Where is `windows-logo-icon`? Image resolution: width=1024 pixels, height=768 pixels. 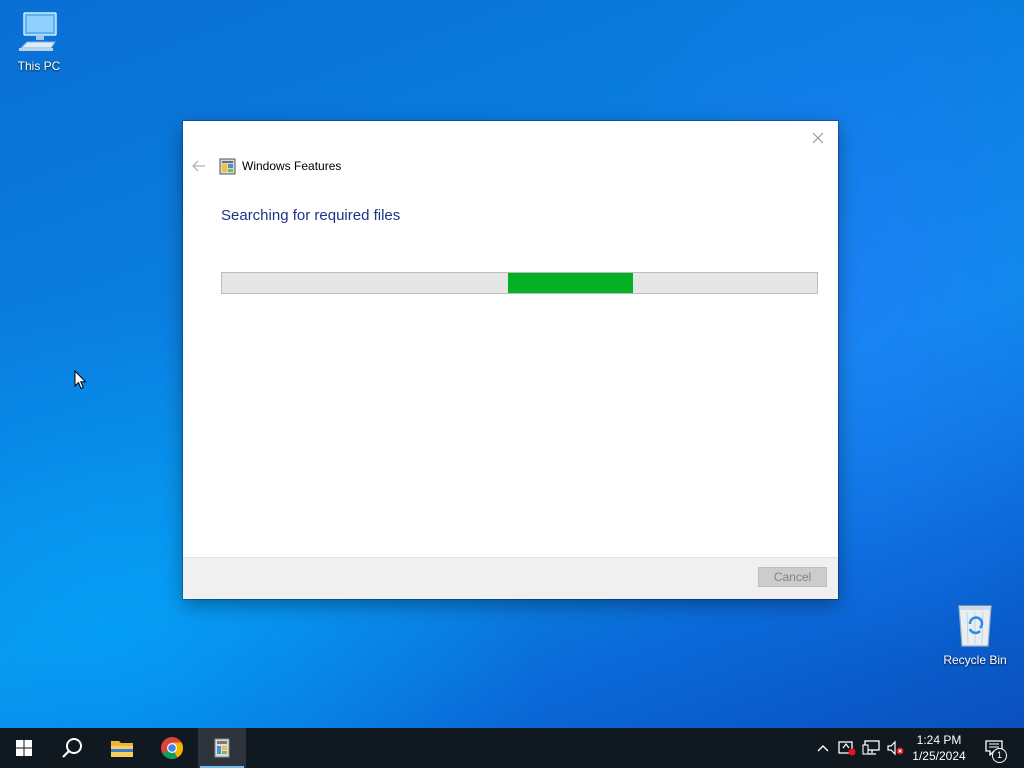
windows-logo-icon is located at coordinates (24, 748).